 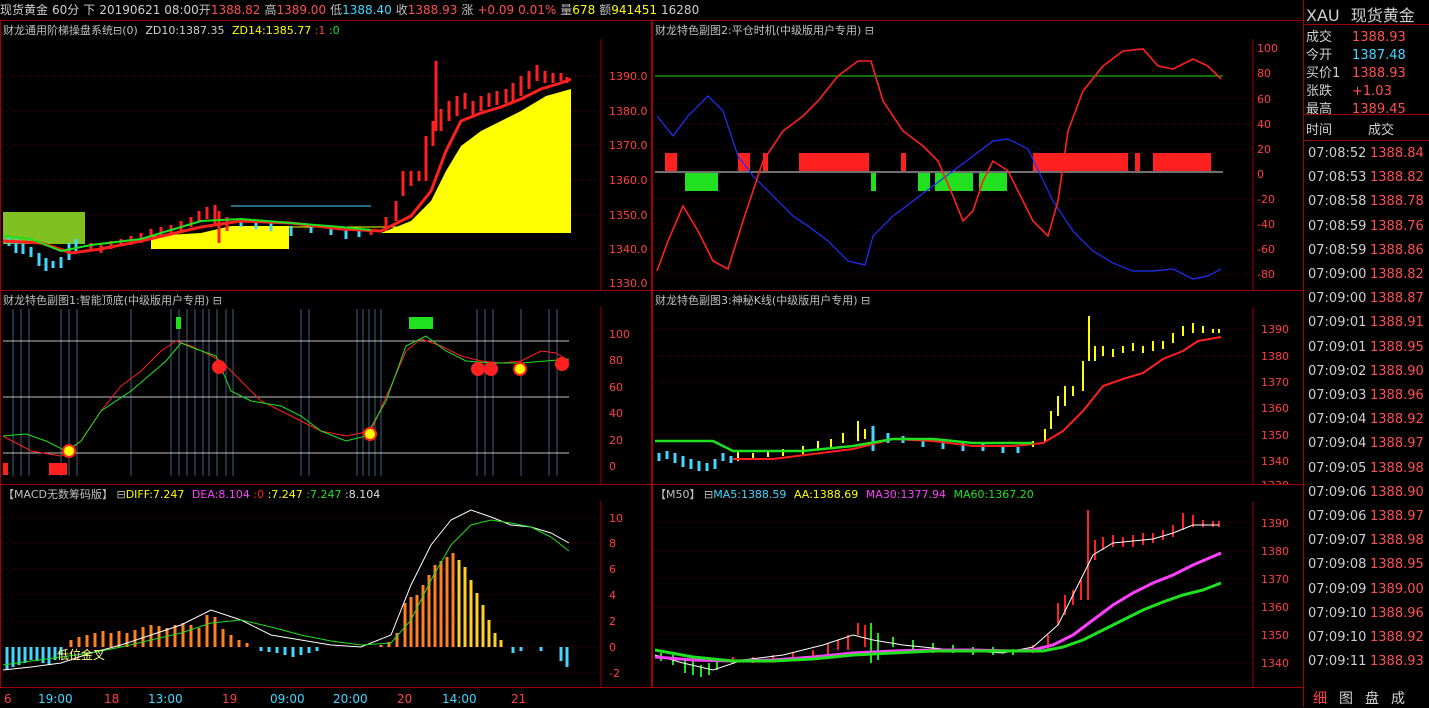 What do you see at coordinates (1366, 274) in the screenshot?
I see `tick-row: 07:09:00 1388.82` at bounding box center [1366, 274].